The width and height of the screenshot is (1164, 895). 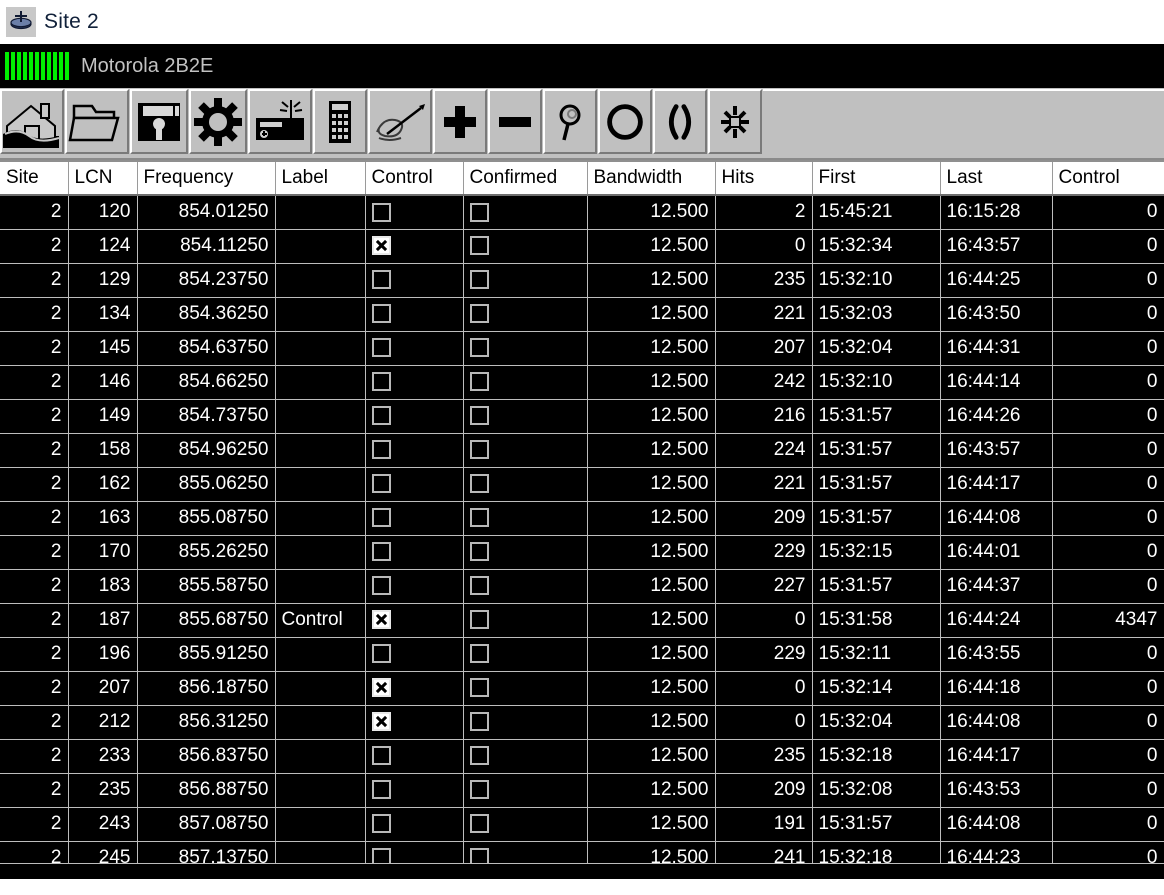 I want to click on table-row: 2 149 854.73750 12.500 216 15:31:57 16:44:26 0, so click(x=582, y=416).